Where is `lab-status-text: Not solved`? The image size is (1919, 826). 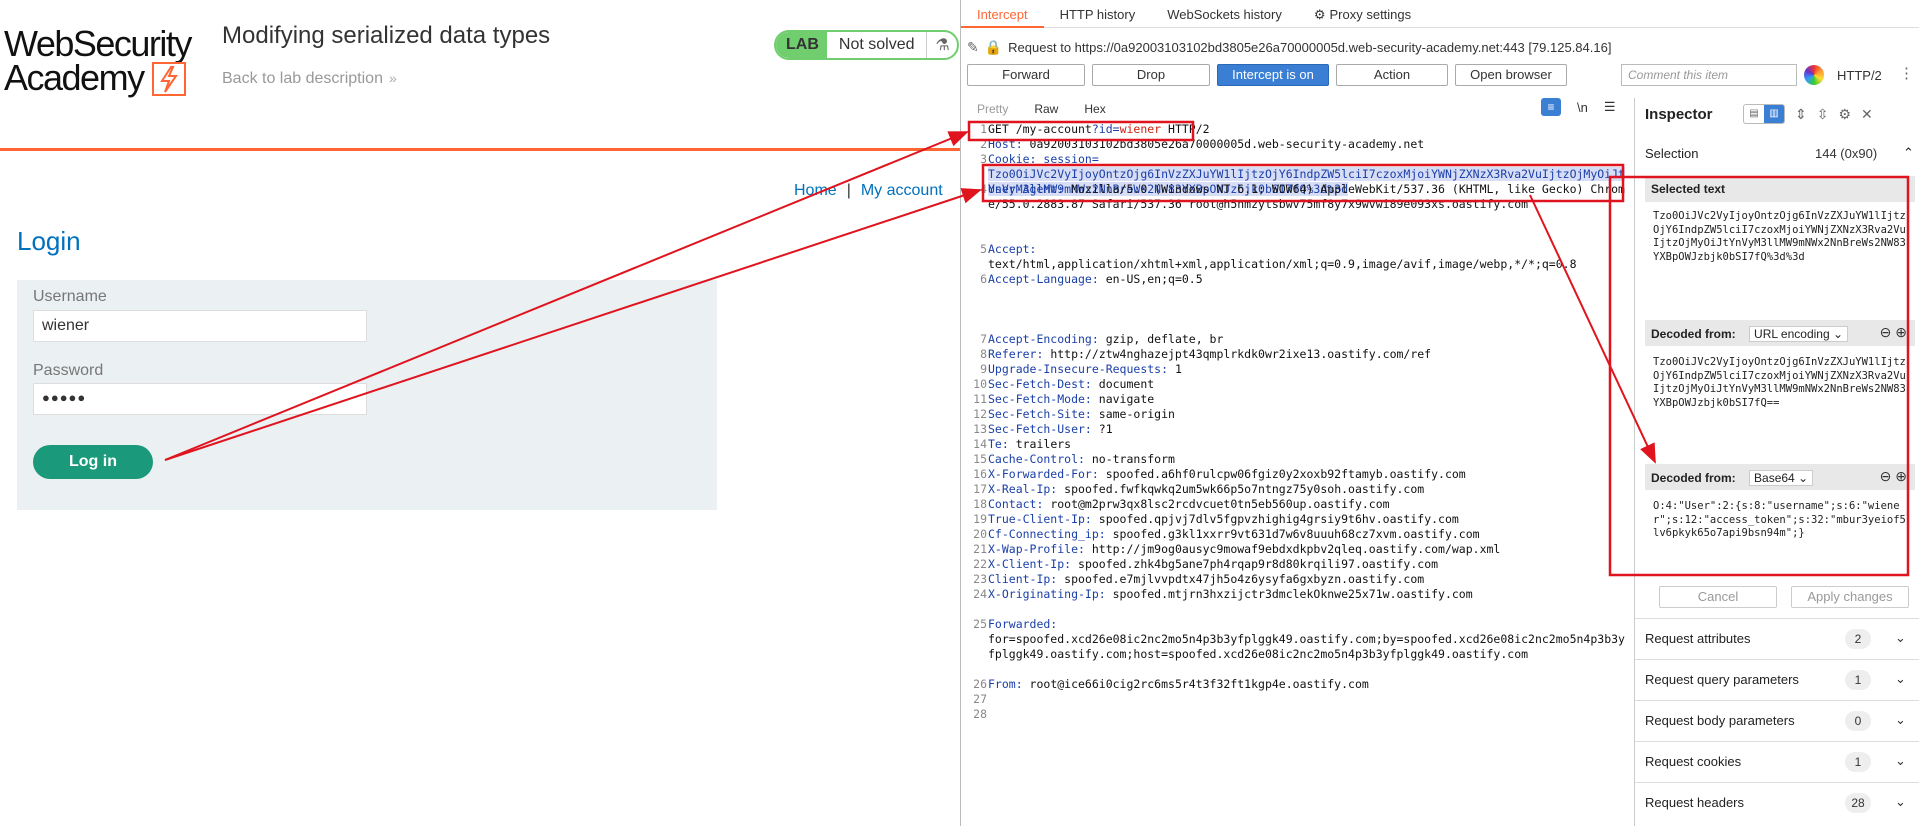
lab-status-text: Not solved is located at coordinates (877, 45).